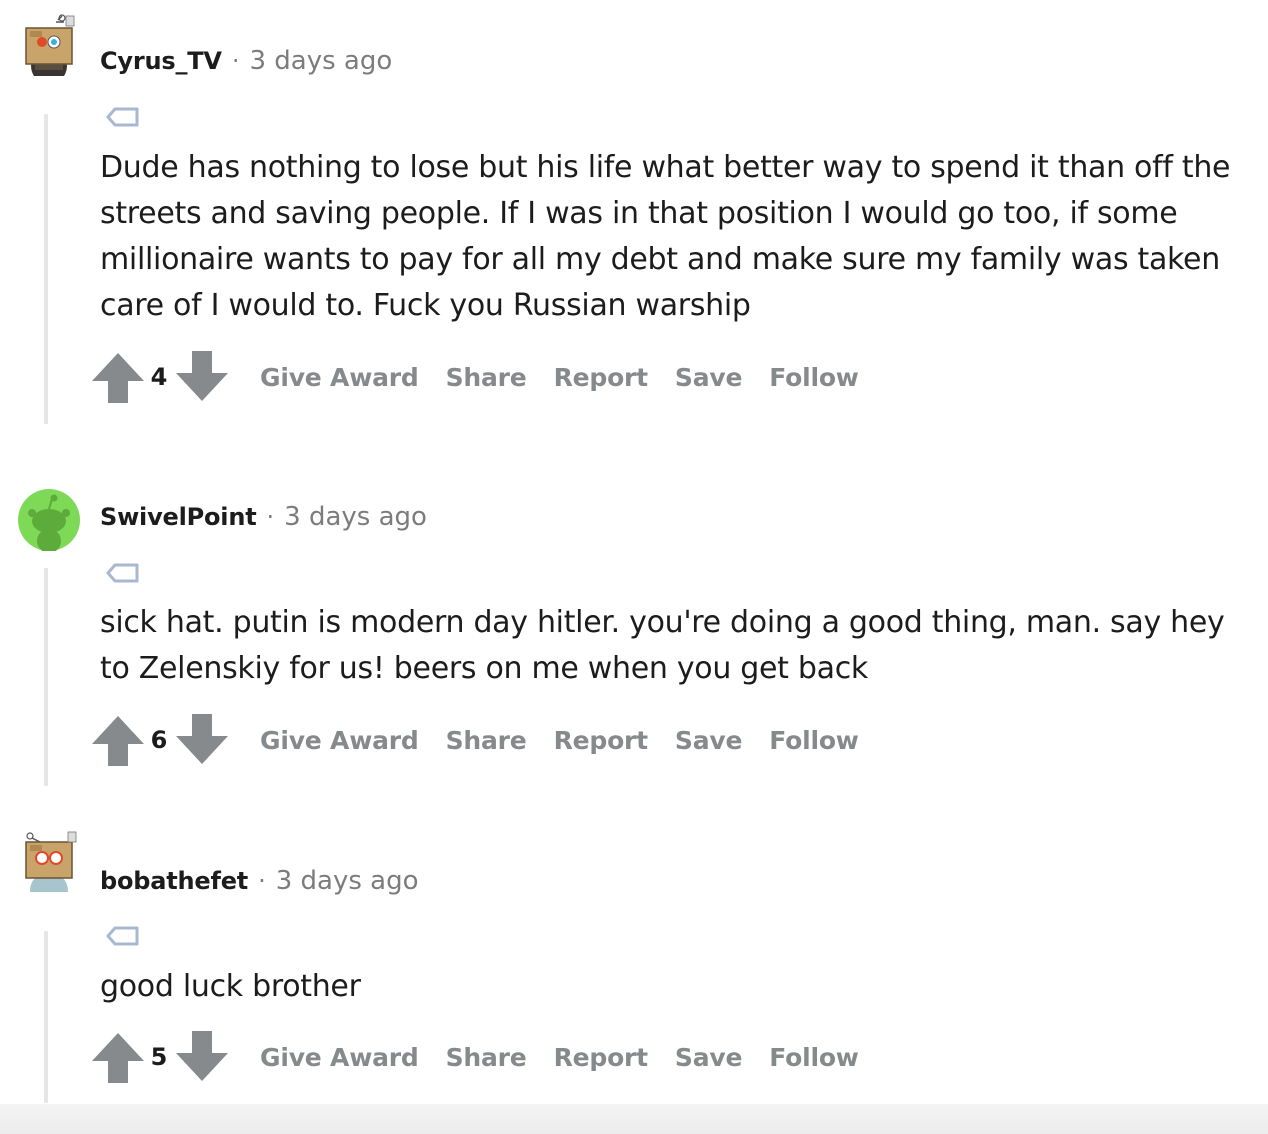 This screenshot has height=1134, width=1268. I want to click on vote-score: 6, so click(159, 740).